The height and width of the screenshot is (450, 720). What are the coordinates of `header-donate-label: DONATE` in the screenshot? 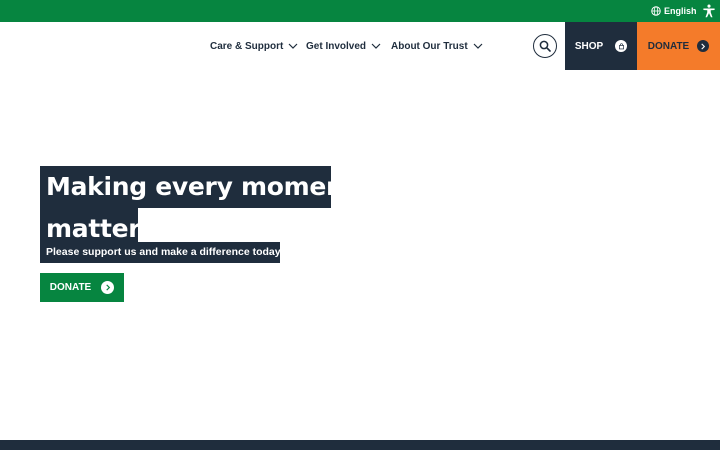 It's located at (668, 46).